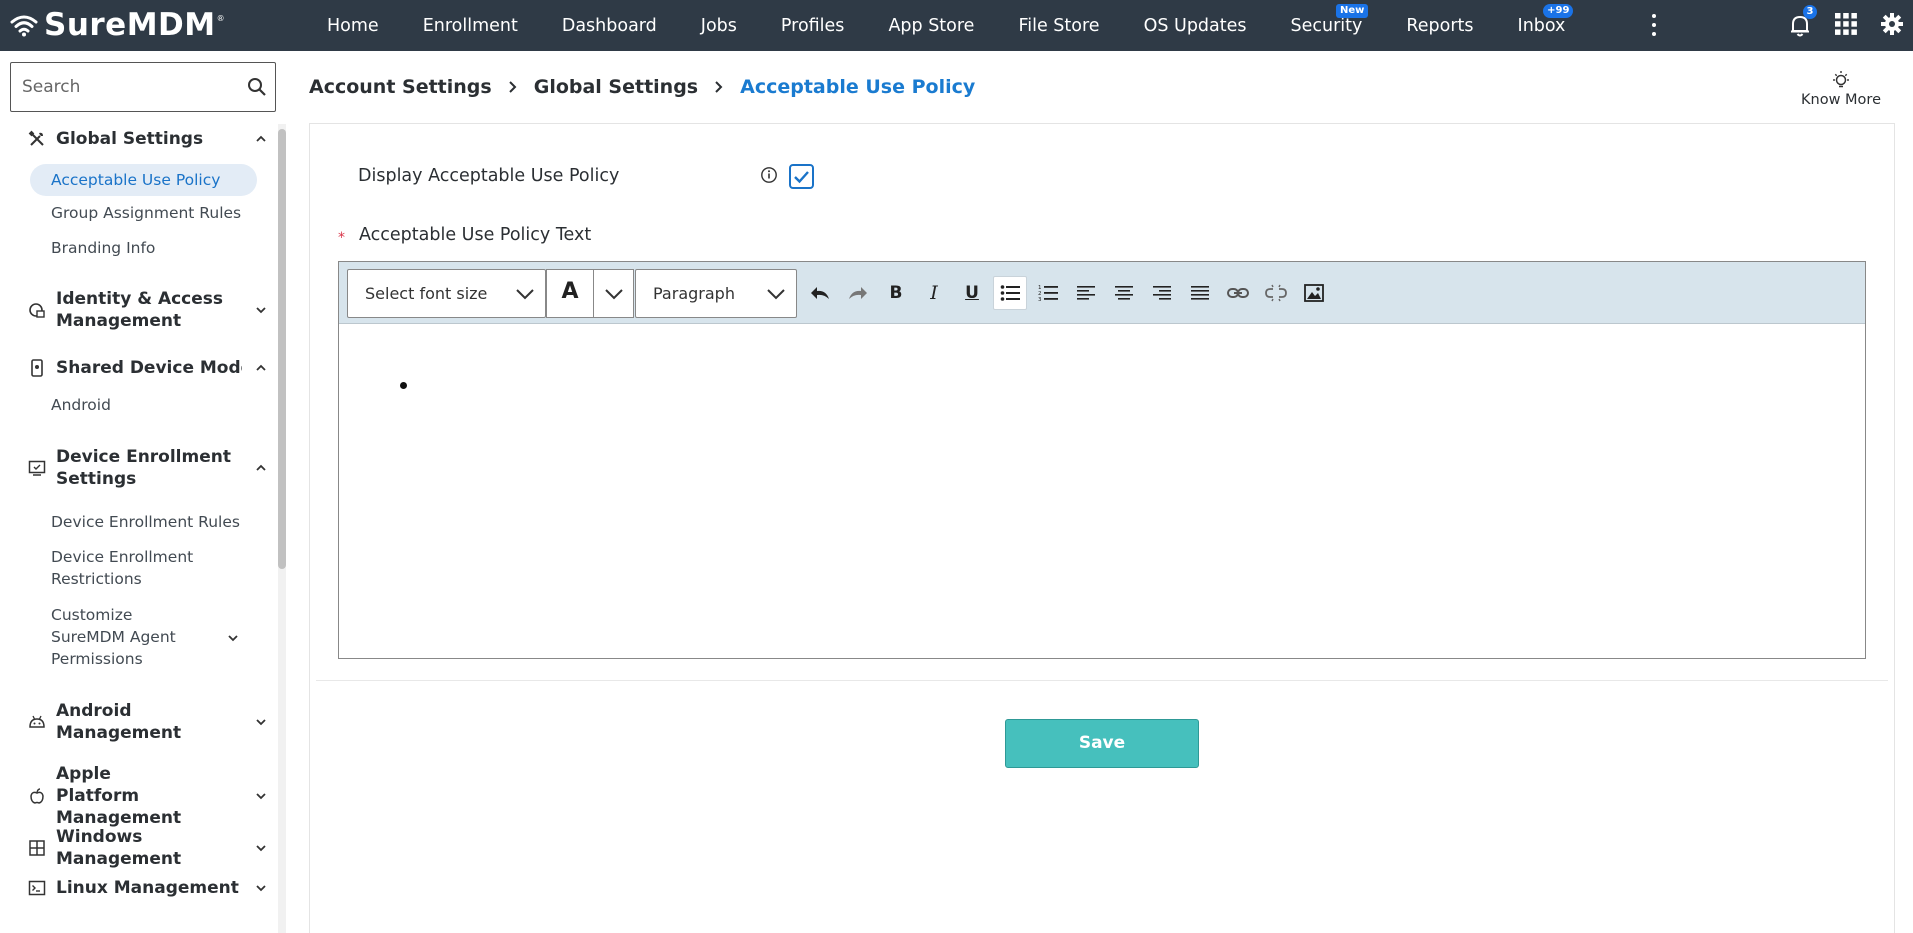 Image resolution: width=1913 pixels, height=933 pixels. What do you see at coordinates (1439, 26) in the screenshot?
I see `nav-reports: Reports` at bounding box center [1439, 26].